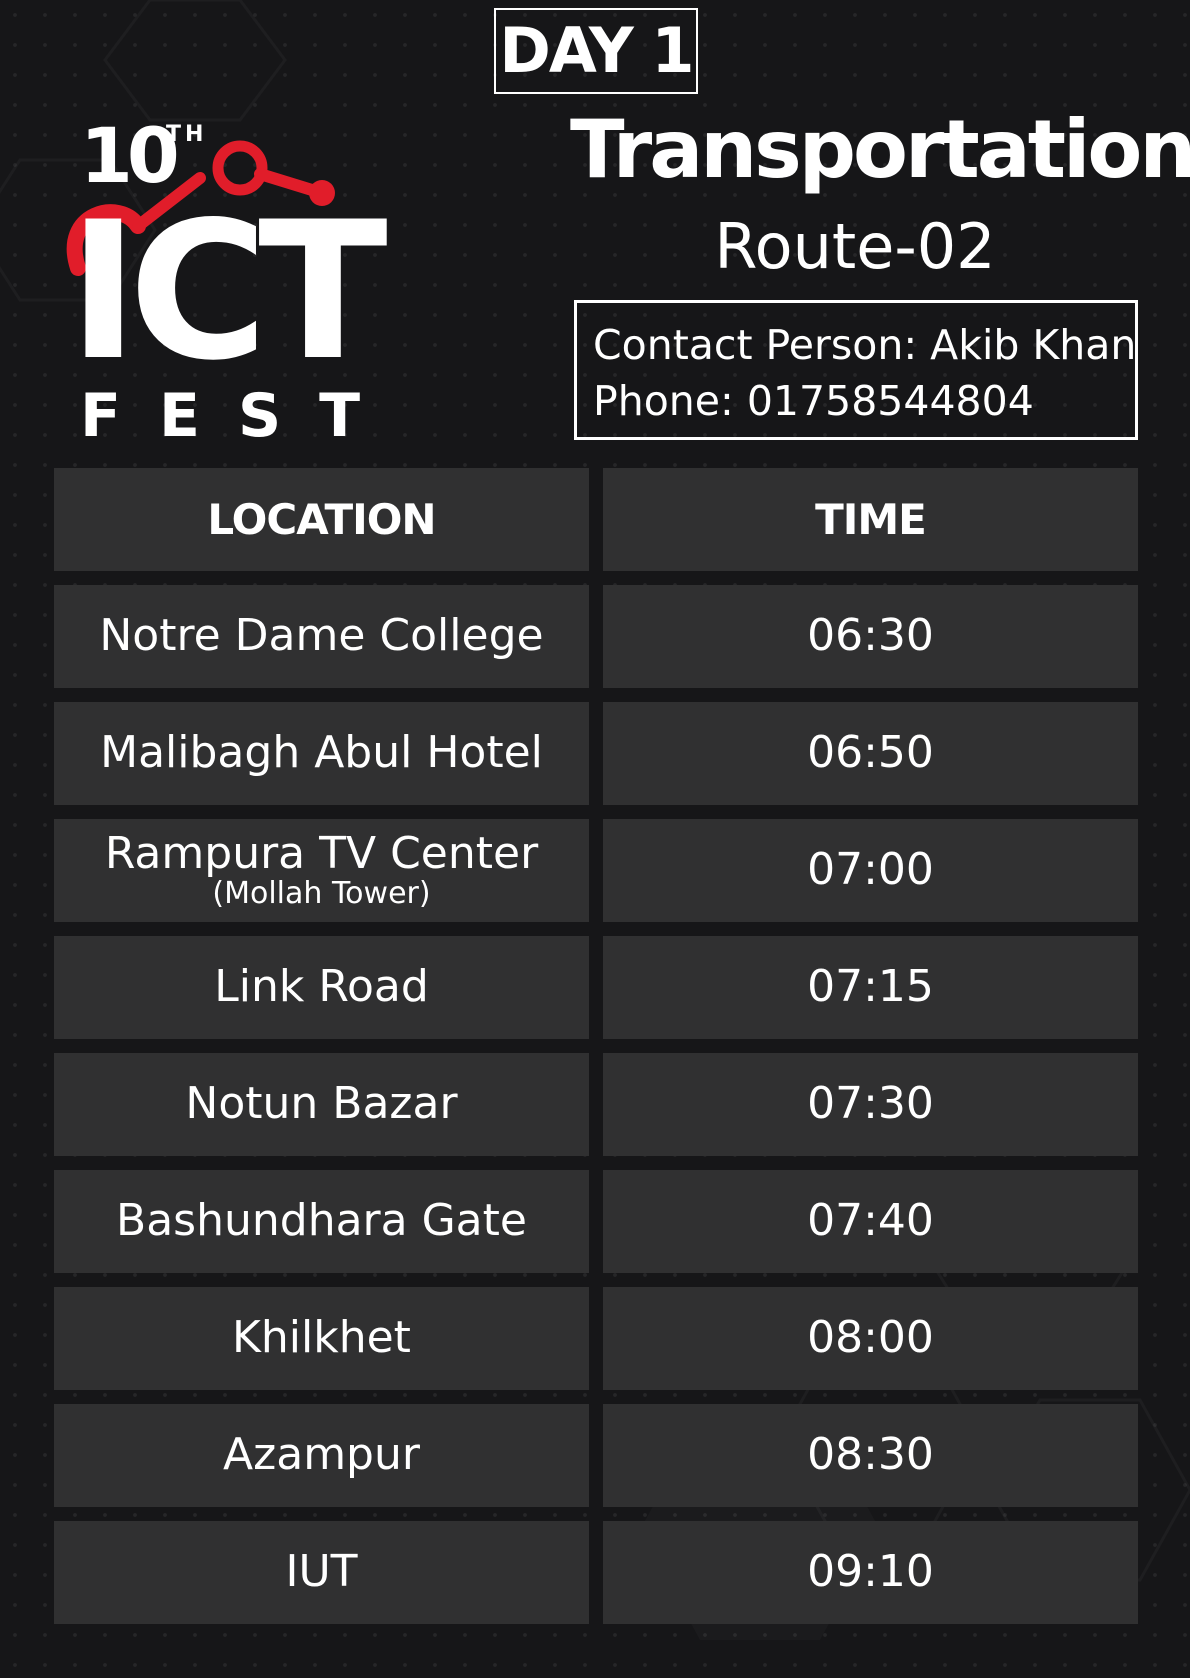 The image size is (1190, 1678). I want to click on location-cell: IUT, so click(321, 1572).